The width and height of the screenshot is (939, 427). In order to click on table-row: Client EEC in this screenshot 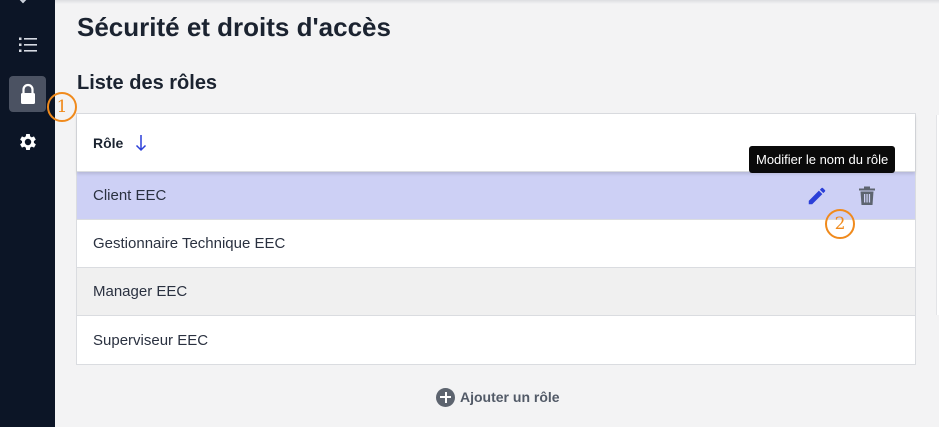, I will do `click(496, 196)`.